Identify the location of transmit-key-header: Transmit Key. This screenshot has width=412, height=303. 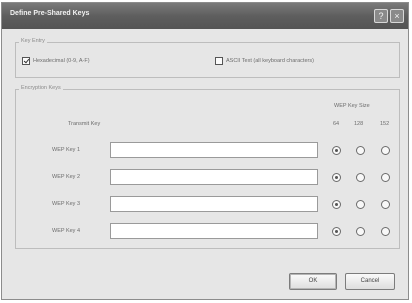
(84, 124).